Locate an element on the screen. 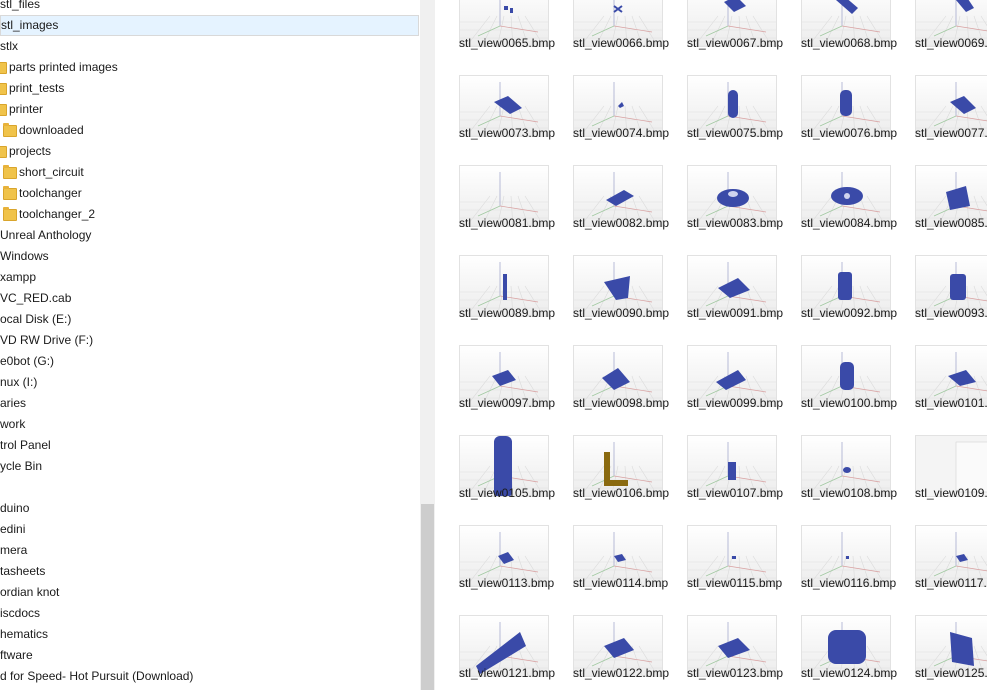 The image size is (987, 690). tree-item: work is located at coordinates (209, 424).